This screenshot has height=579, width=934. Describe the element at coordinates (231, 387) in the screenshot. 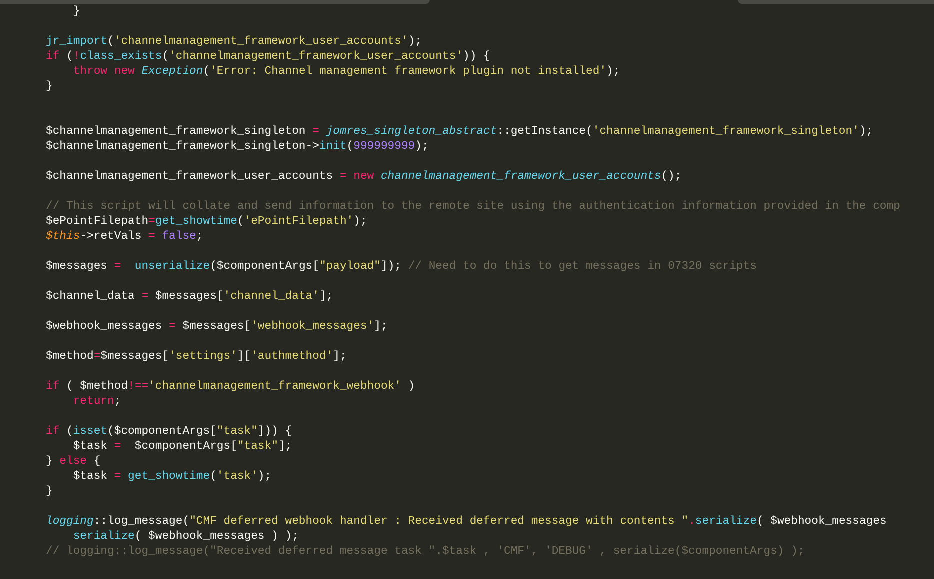

I see `code-line: if ( $method!=='channelmanagement_framework_webhook' )` at that location.